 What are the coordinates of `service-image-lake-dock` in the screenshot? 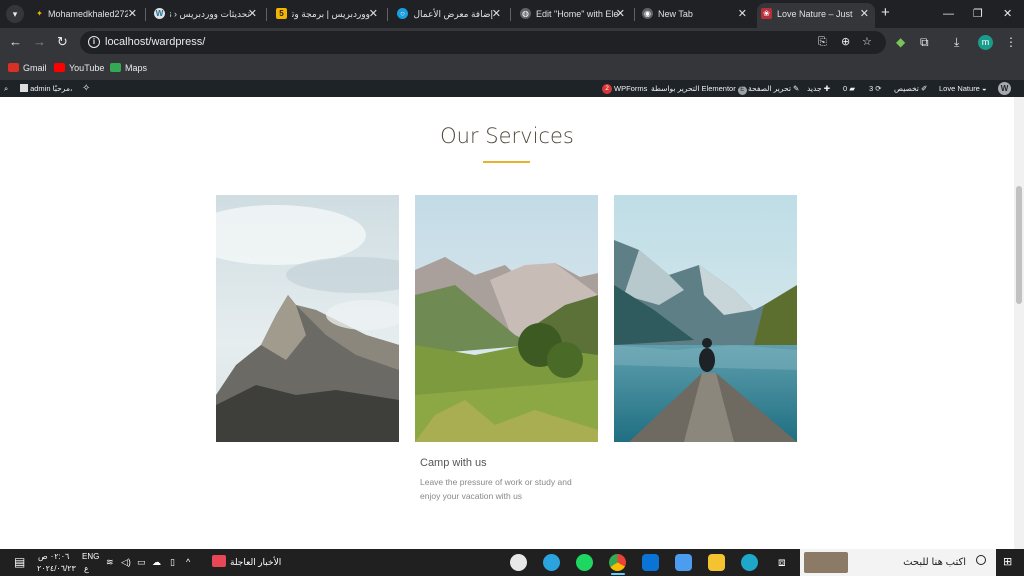 It's located at (705, 318).